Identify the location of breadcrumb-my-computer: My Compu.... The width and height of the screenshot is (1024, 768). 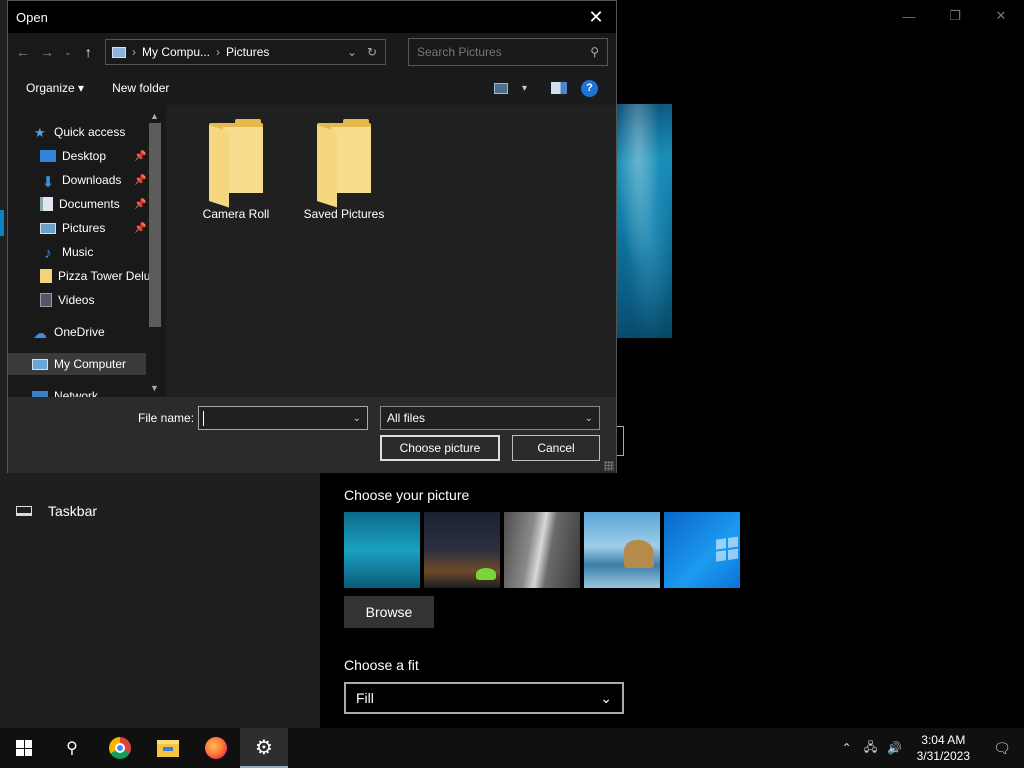
(176, 52).